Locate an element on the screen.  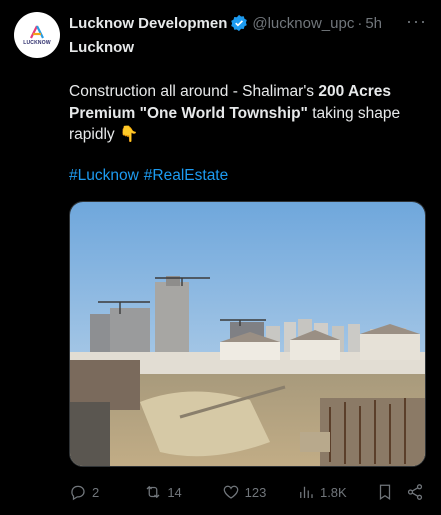
reply-count: 2 is located at coordinates (96, 492).